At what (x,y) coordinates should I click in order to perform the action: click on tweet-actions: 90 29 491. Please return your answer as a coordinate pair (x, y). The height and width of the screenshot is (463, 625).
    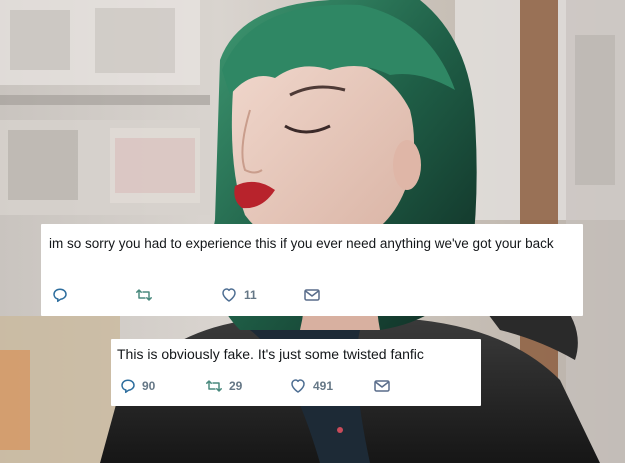
    Looking at the image, I should click on (296, 386).